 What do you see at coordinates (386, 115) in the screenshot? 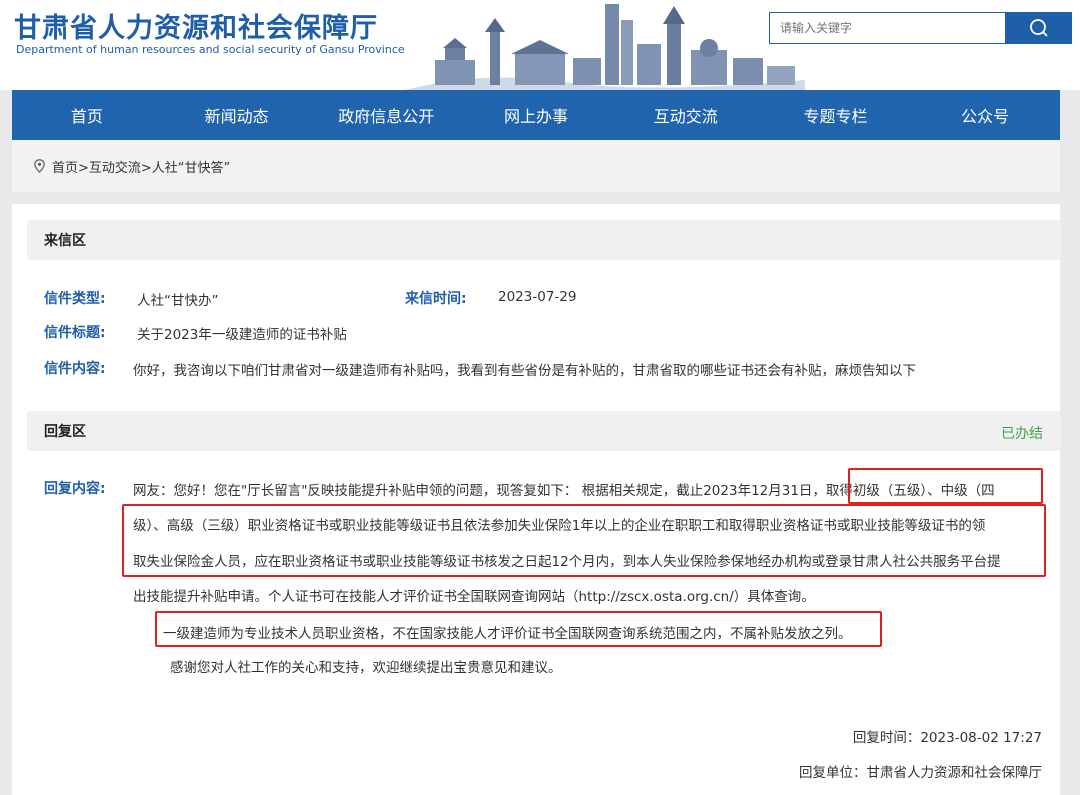
I see `nav-item-gov-info: 政府信息公开` at bounding box center [386, 115].